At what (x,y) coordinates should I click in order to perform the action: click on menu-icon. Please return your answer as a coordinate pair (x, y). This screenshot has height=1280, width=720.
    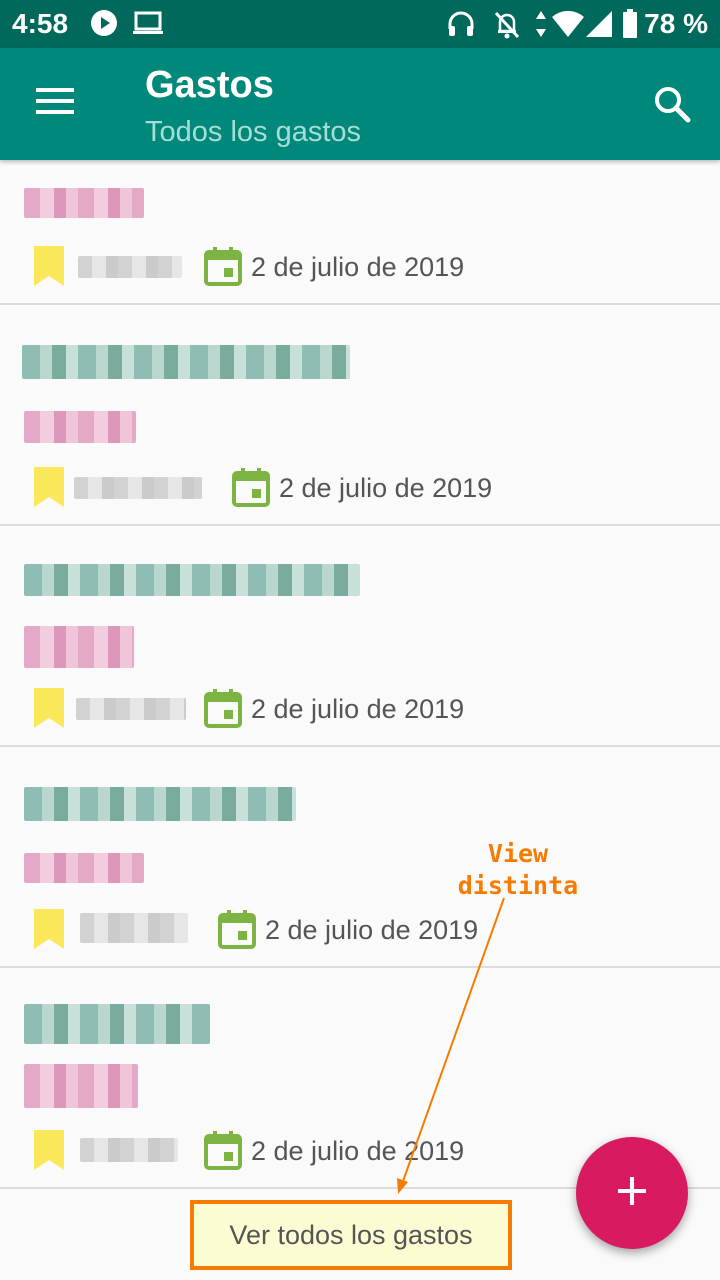
    Looking at the image, I should click on (56, 103).